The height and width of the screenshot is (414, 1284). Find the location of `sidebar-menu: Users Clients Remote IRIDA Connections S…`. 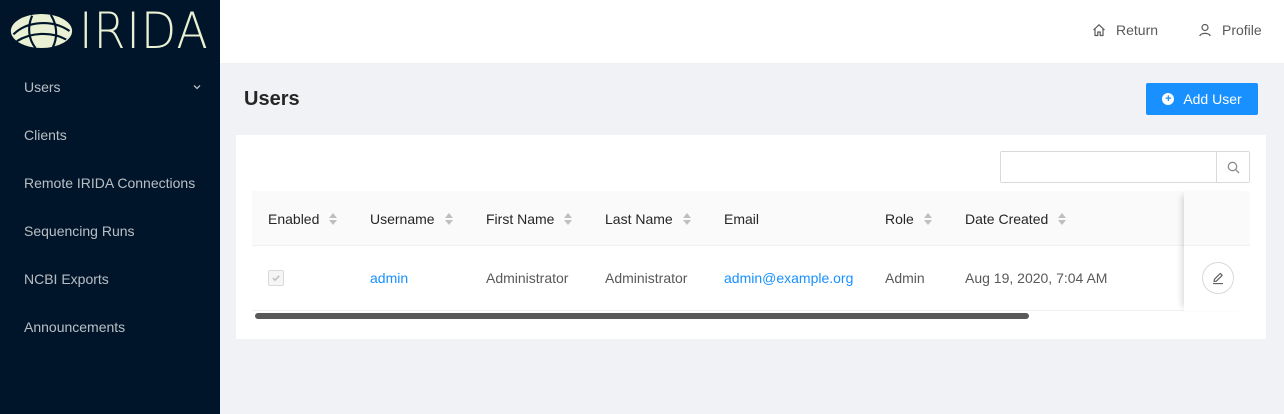

sidebar-menu: Users Clients Remote IRIDA Connections S… is located at coordinates (110, 207).